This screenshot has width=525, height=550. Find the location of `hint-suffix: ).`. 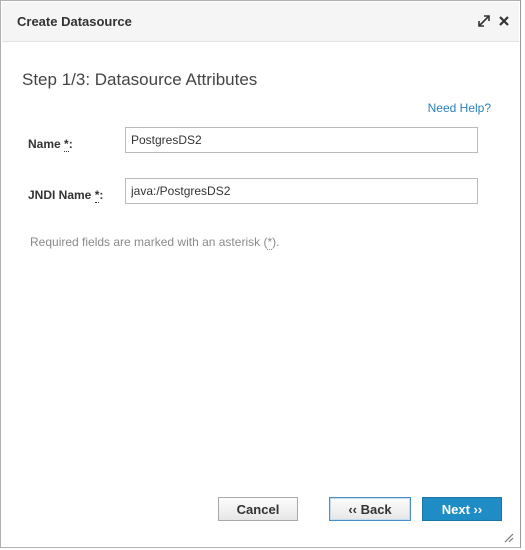

hint-suffix: ). is located at coordinates (276, 242).